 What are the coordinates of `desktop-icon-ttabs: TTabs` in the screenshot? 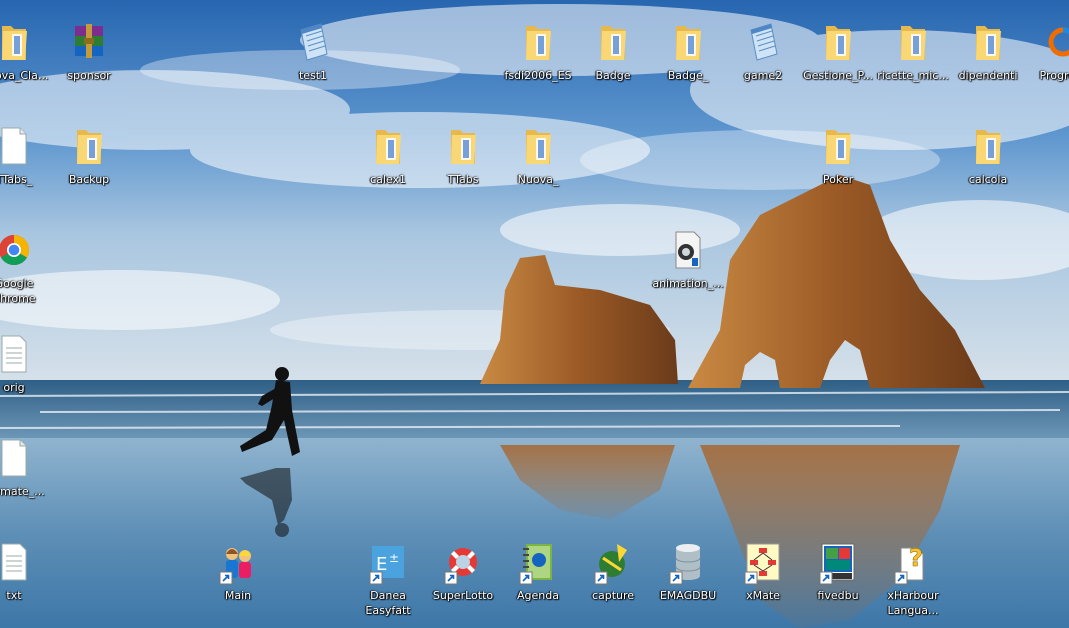 It's located at (463, 165).